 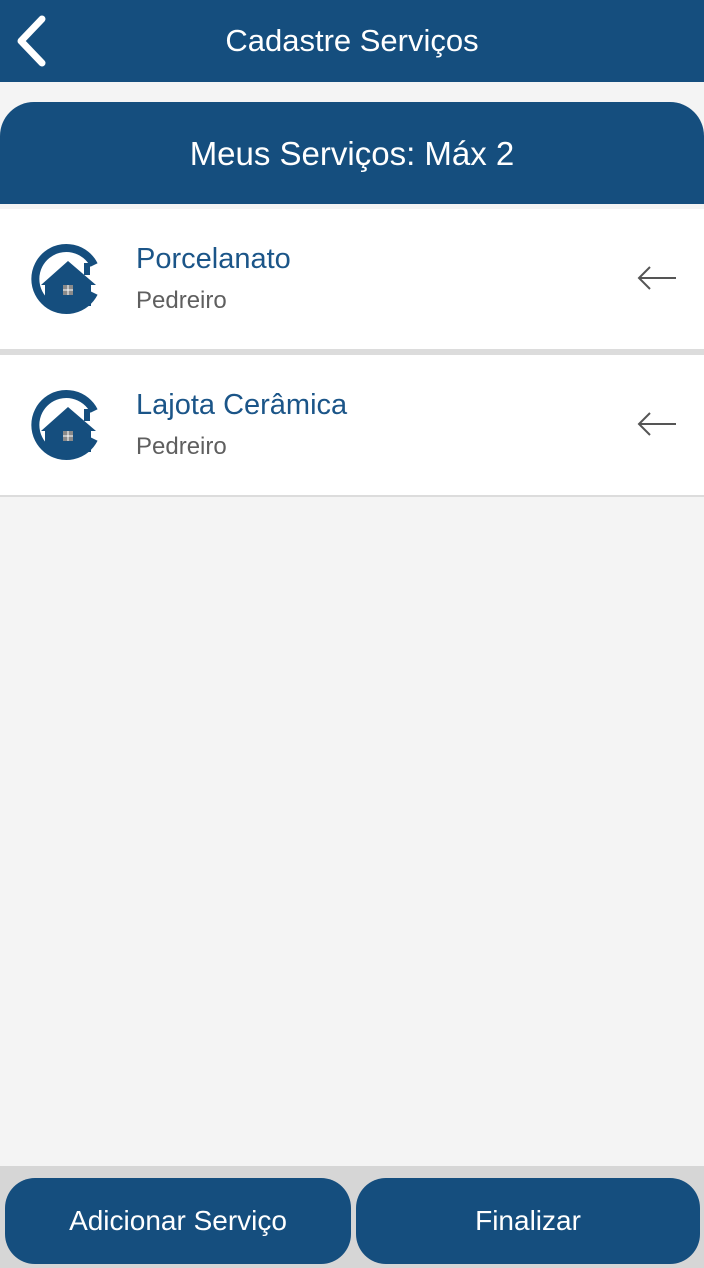 What do you see at coordinates (242, 405) in the screenshot?
I see `service-title: Lajota Cerâmica` at bounding box center [242, 405].